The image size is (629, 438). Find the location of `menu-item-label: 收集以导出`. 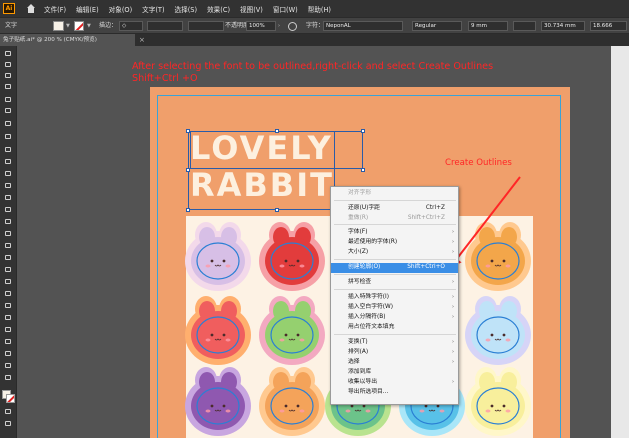

menu-item-label: 收集以导出 is located at coordinates (362, 382).